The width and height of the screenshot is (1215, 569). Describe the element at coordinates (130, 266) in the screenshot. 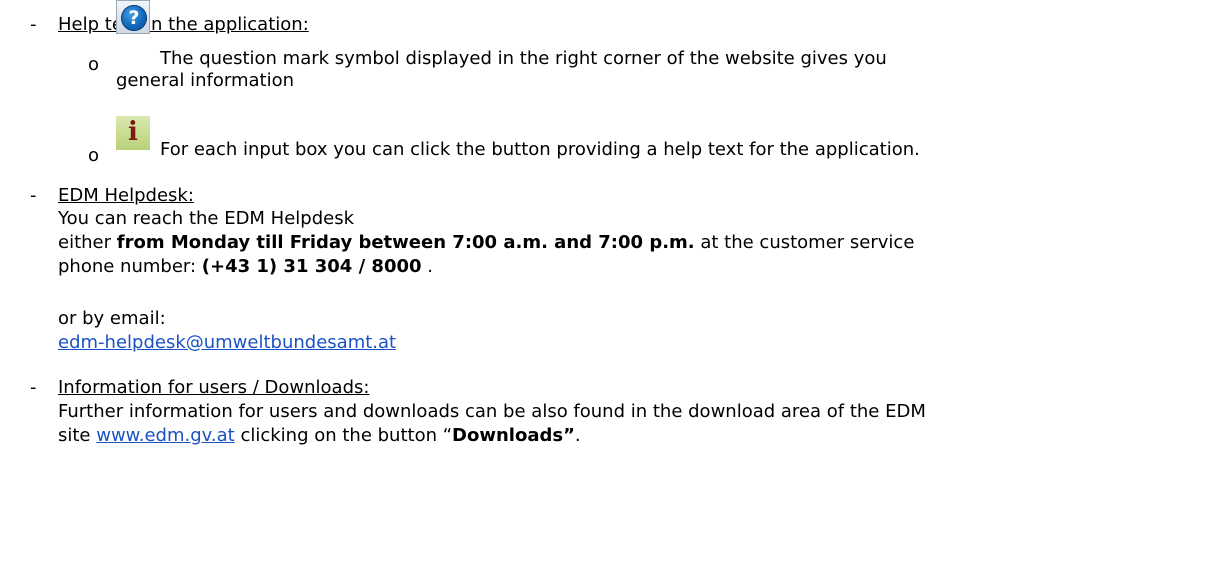

I see `phone-label: phone number:` at that location.